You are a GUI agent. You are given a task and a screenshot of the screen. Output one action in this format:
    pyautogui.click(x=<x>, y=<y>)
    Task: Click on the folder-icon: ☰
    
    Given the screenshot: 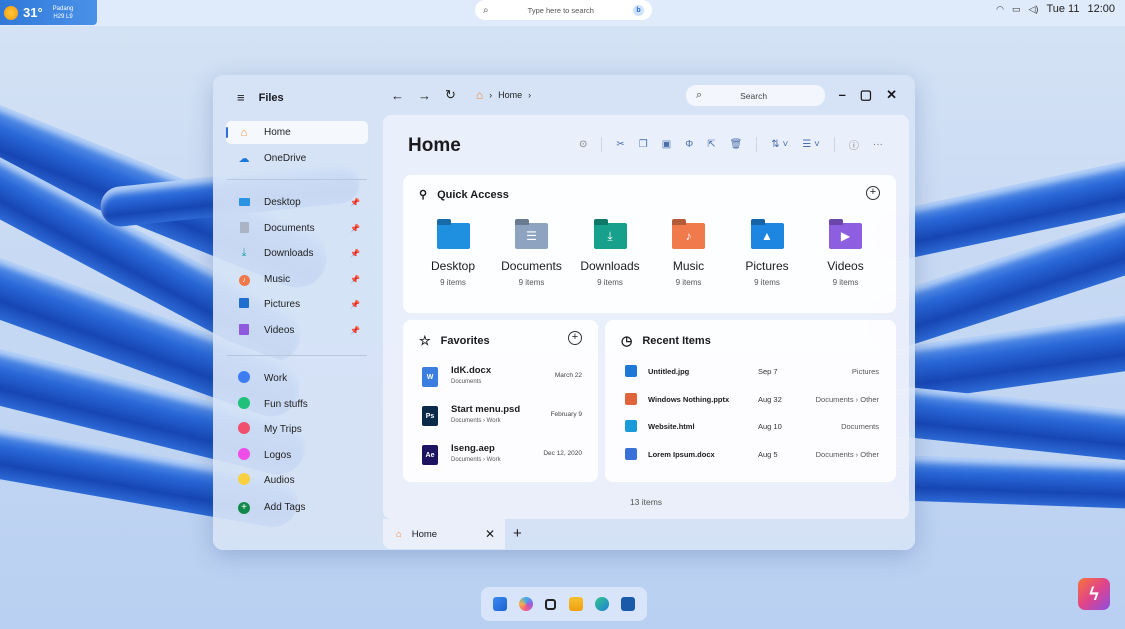 What is the action you would take?
    pyautogui.click(x=531, y=236)
    